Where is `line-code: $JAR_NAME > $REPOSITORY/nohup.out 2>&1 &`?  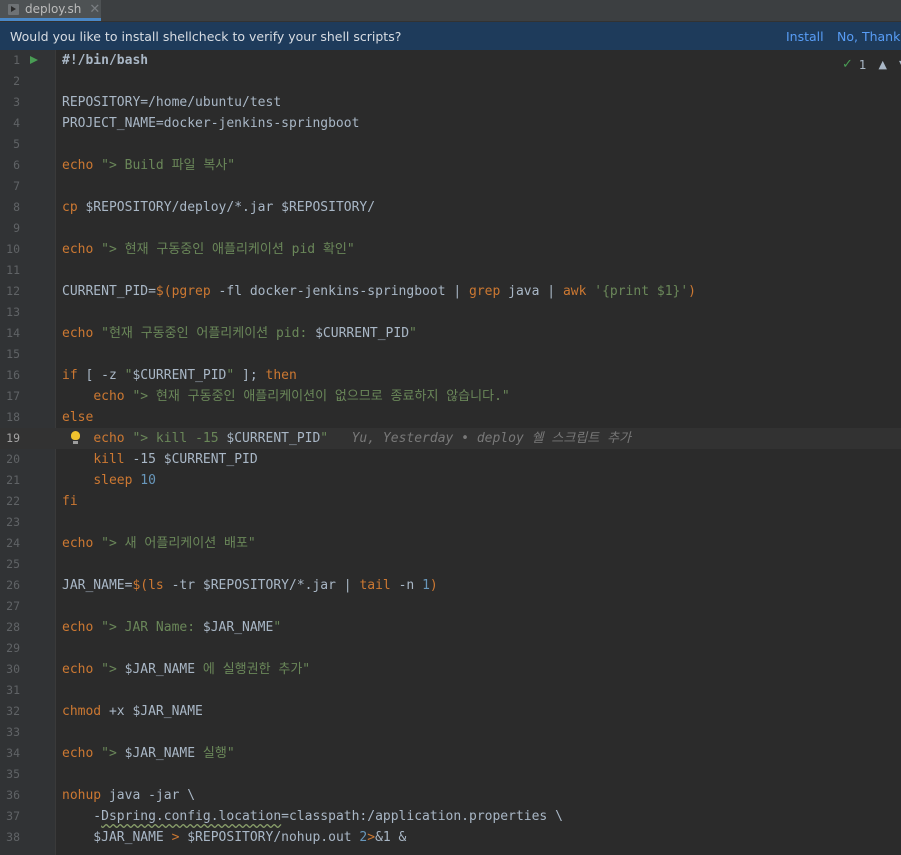
line-code: $JAR_NAME > $REPOSITORY/nohup.out 2>&1 & is located at coordinates (234, 837).